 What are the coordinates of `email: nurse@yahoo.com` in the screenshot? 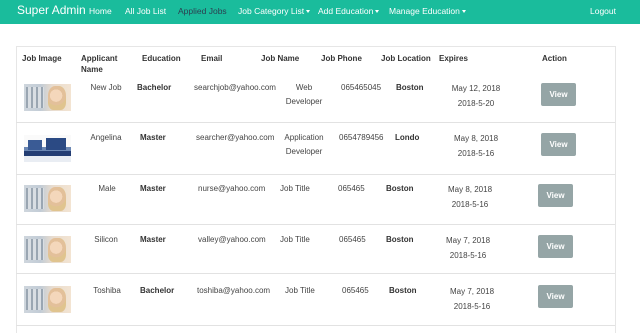 It's located at (232, 188).